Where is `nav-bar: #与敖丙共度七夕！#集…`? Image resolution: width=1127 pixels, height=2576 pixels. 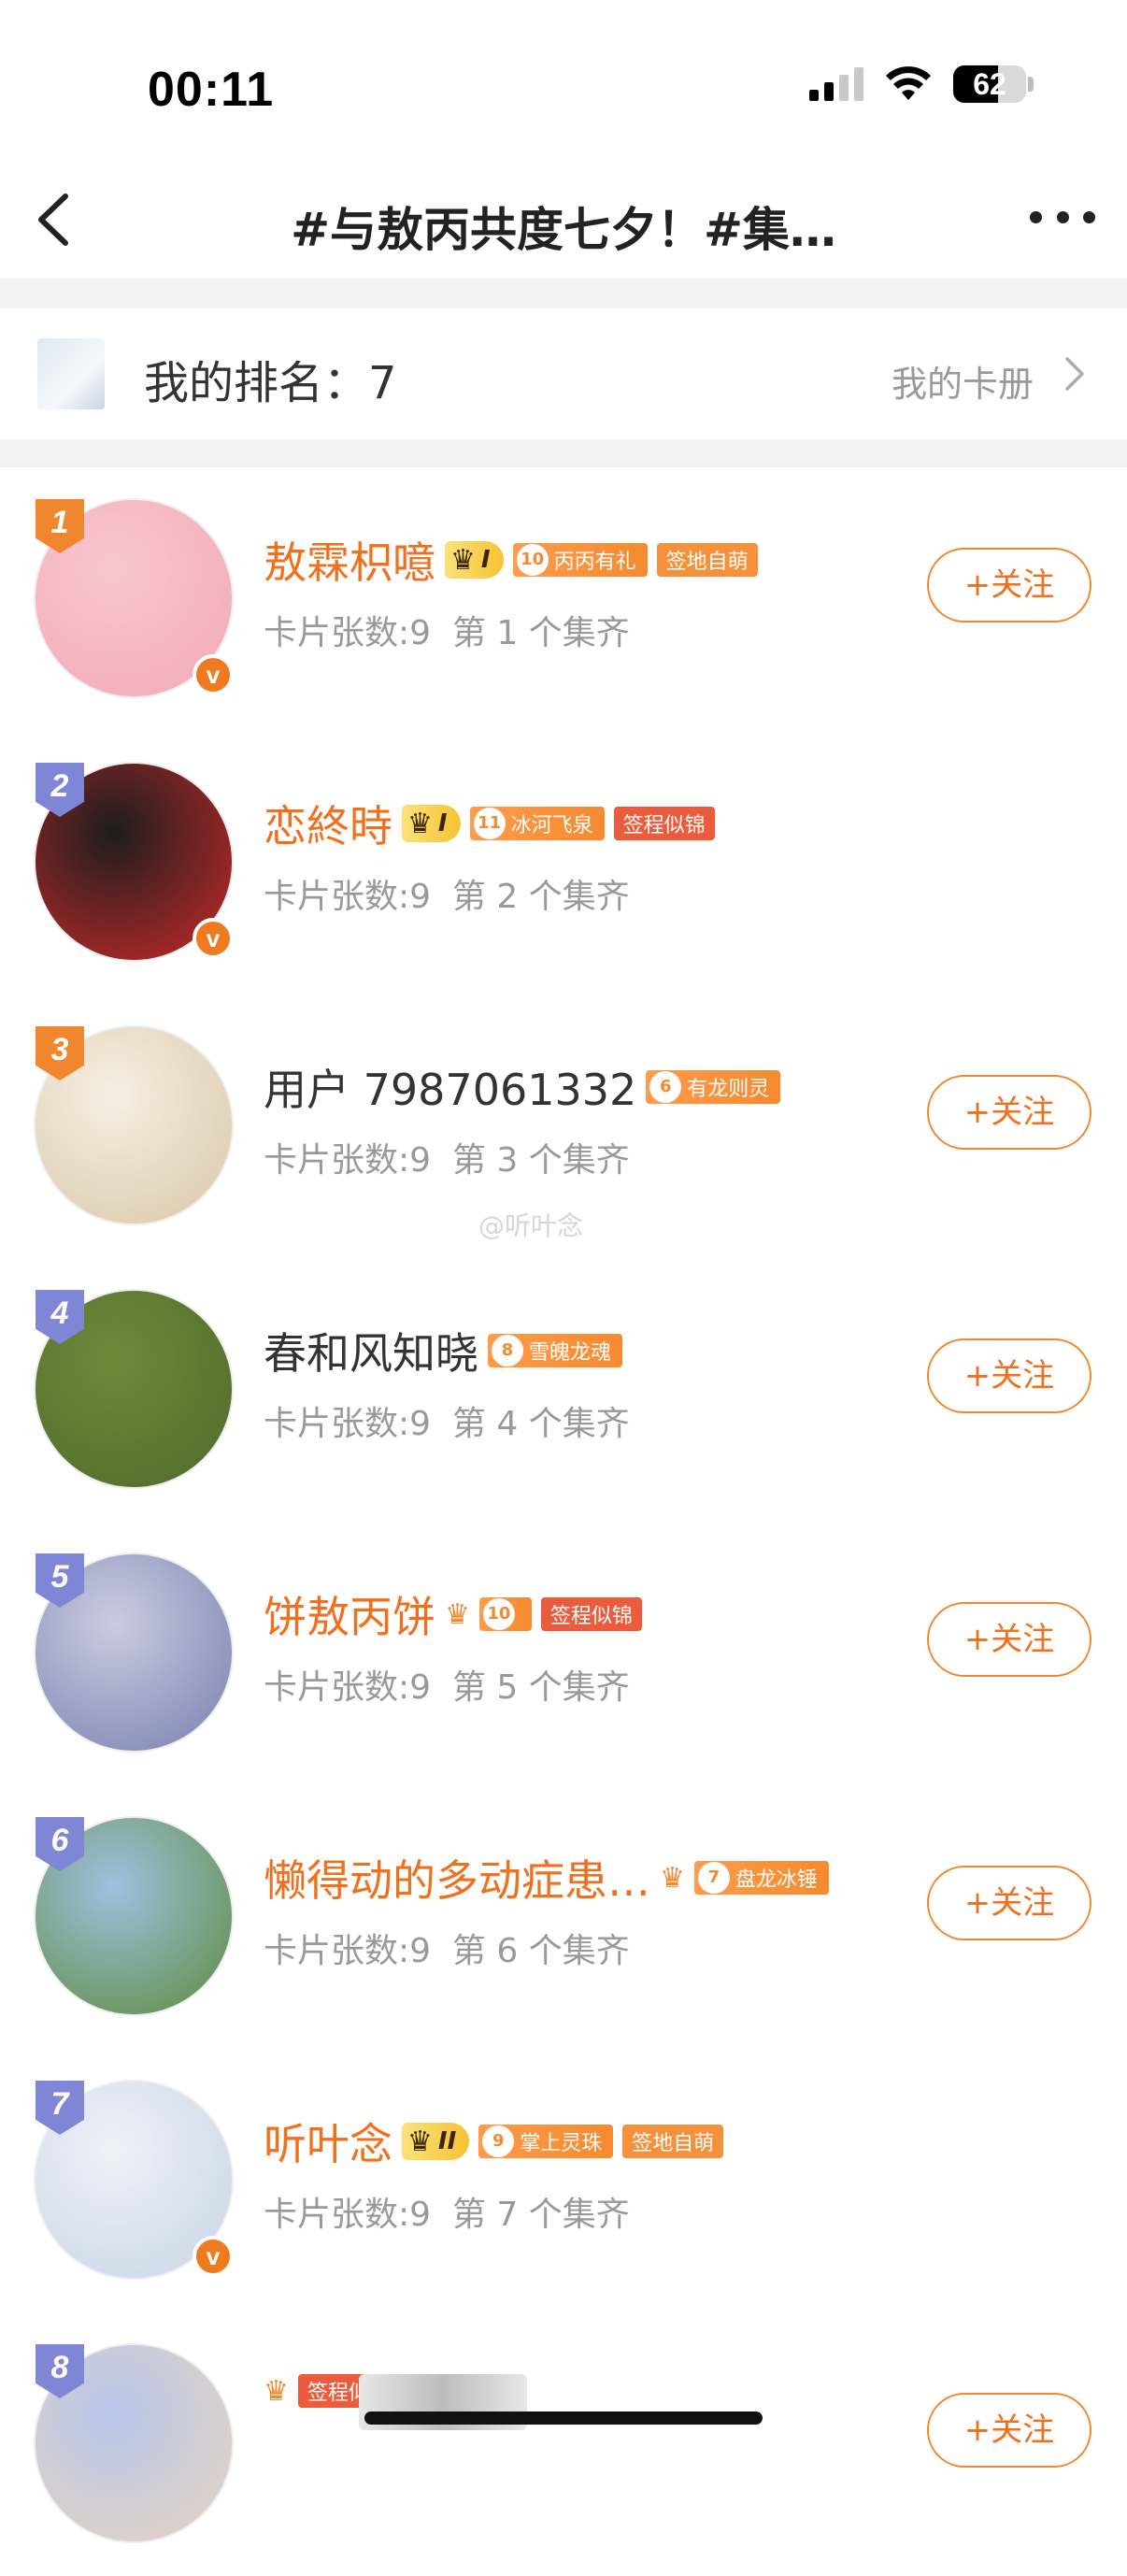
nav-bar: #与敖丙共度七夕！#集… is located at coordinates (563, 219).